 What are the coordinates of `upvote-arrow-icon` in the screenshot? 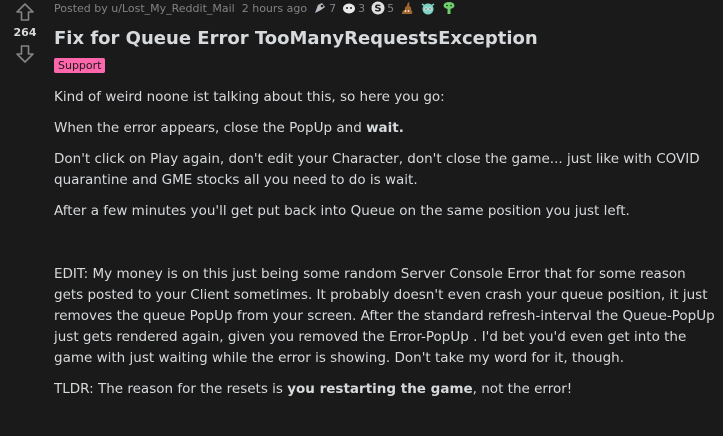 It's located at (25, 12).